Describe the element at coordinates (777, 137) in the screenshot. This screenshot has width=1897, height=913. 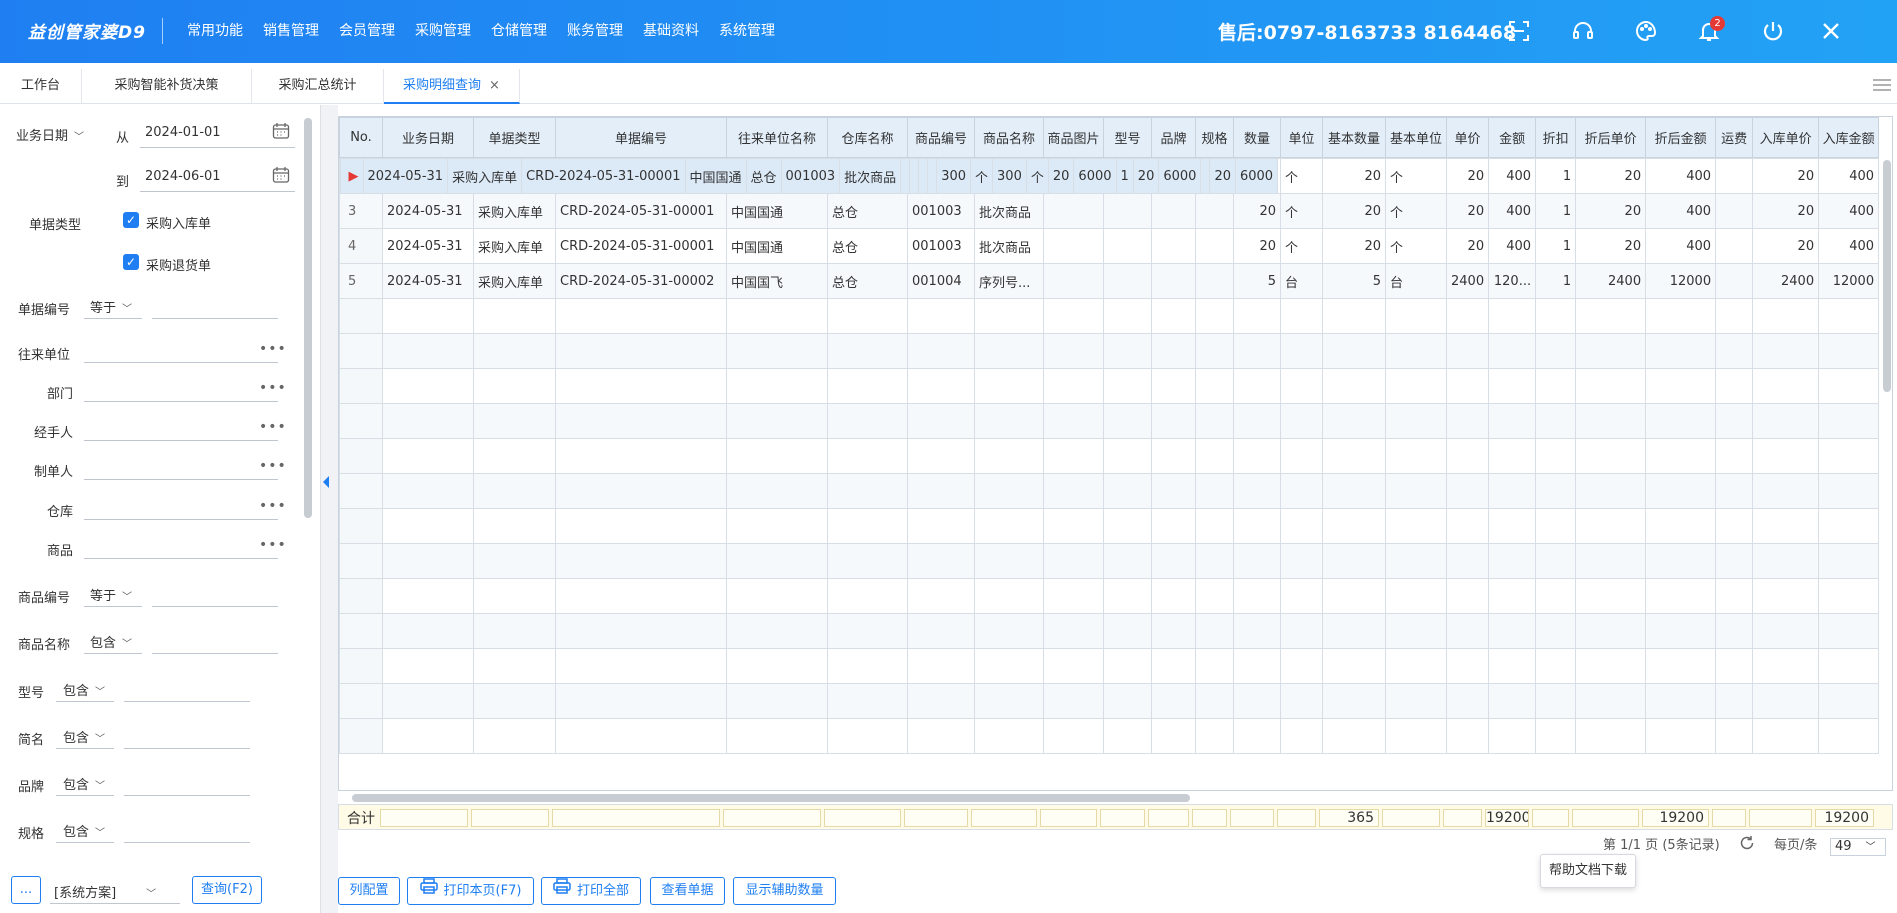
I see `column-header: 往来单位名称` at that location.